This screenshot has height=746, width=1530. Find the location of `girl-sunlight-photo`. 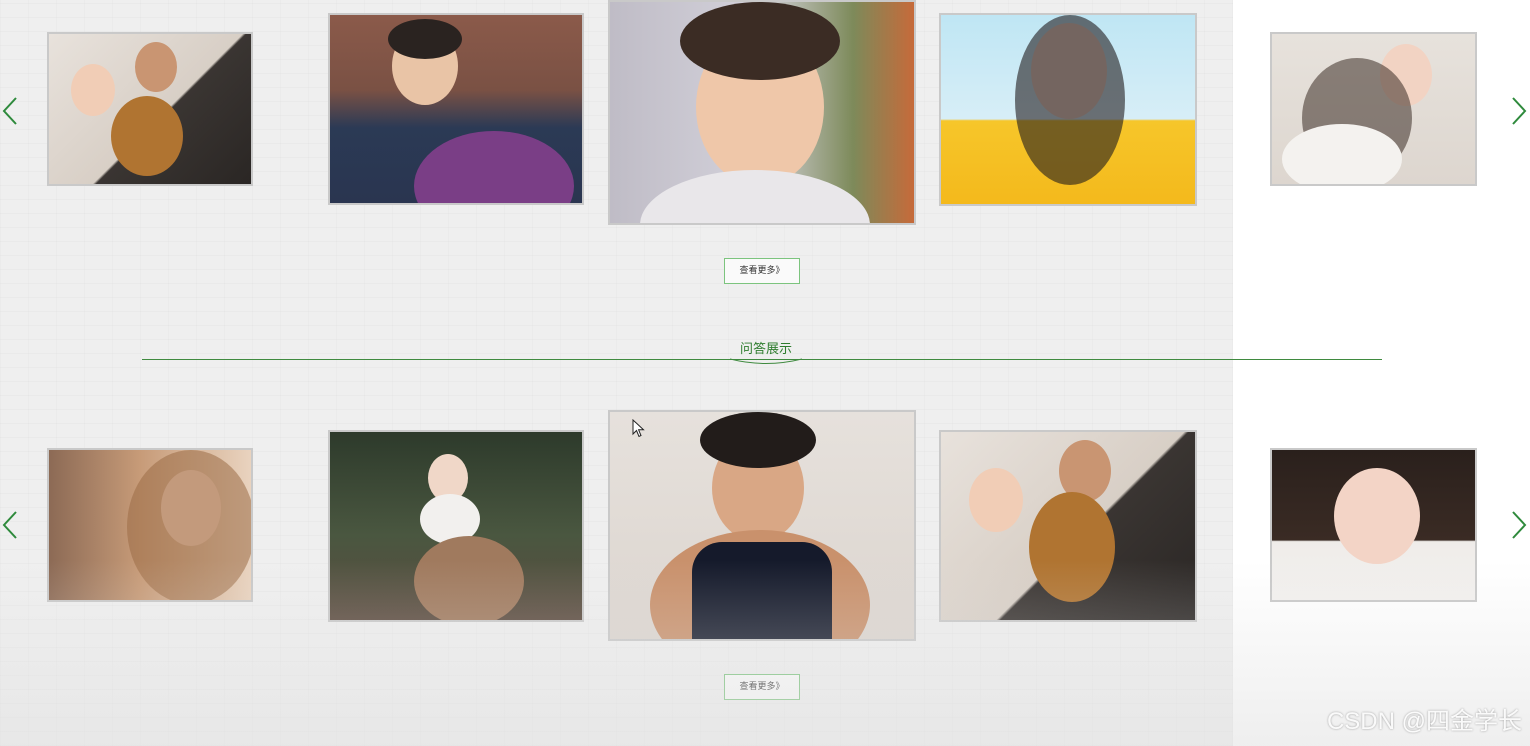

girl-sunlight-photo is located at coordinates (150, 525).